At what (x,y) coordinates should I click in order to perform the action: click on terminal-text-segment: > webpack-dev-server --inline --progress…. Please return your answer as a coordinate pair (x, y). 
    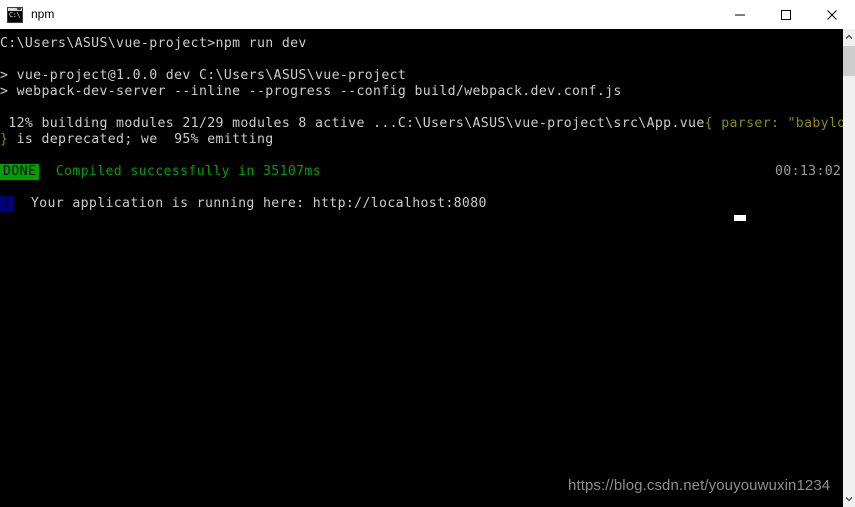
    Looking at the image, I should click on (311, 91).